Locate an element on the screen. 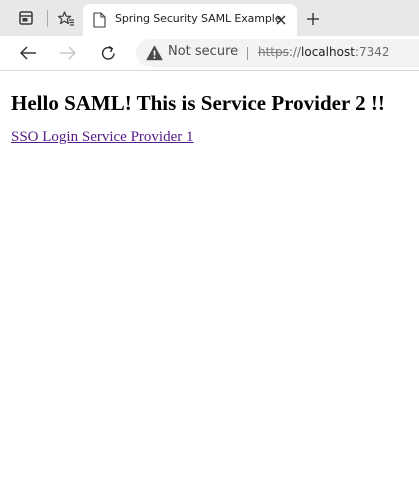 Image resolution: width=419 pixels, height=487 pixels. page-icon is located at coordinates (100, 20).